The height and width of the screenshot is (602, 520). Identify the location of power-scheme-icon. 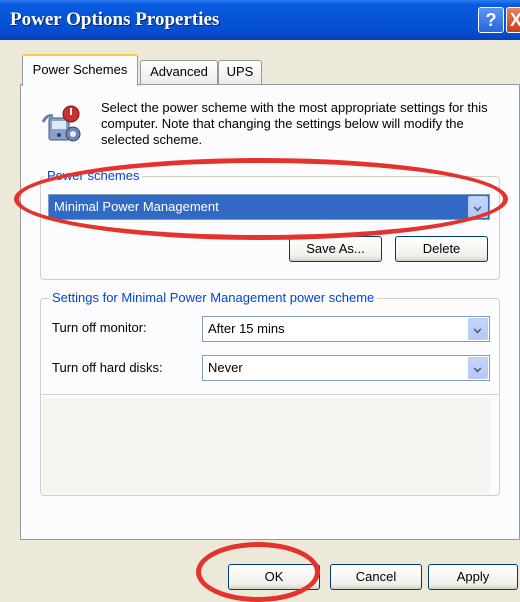
(61, 123).